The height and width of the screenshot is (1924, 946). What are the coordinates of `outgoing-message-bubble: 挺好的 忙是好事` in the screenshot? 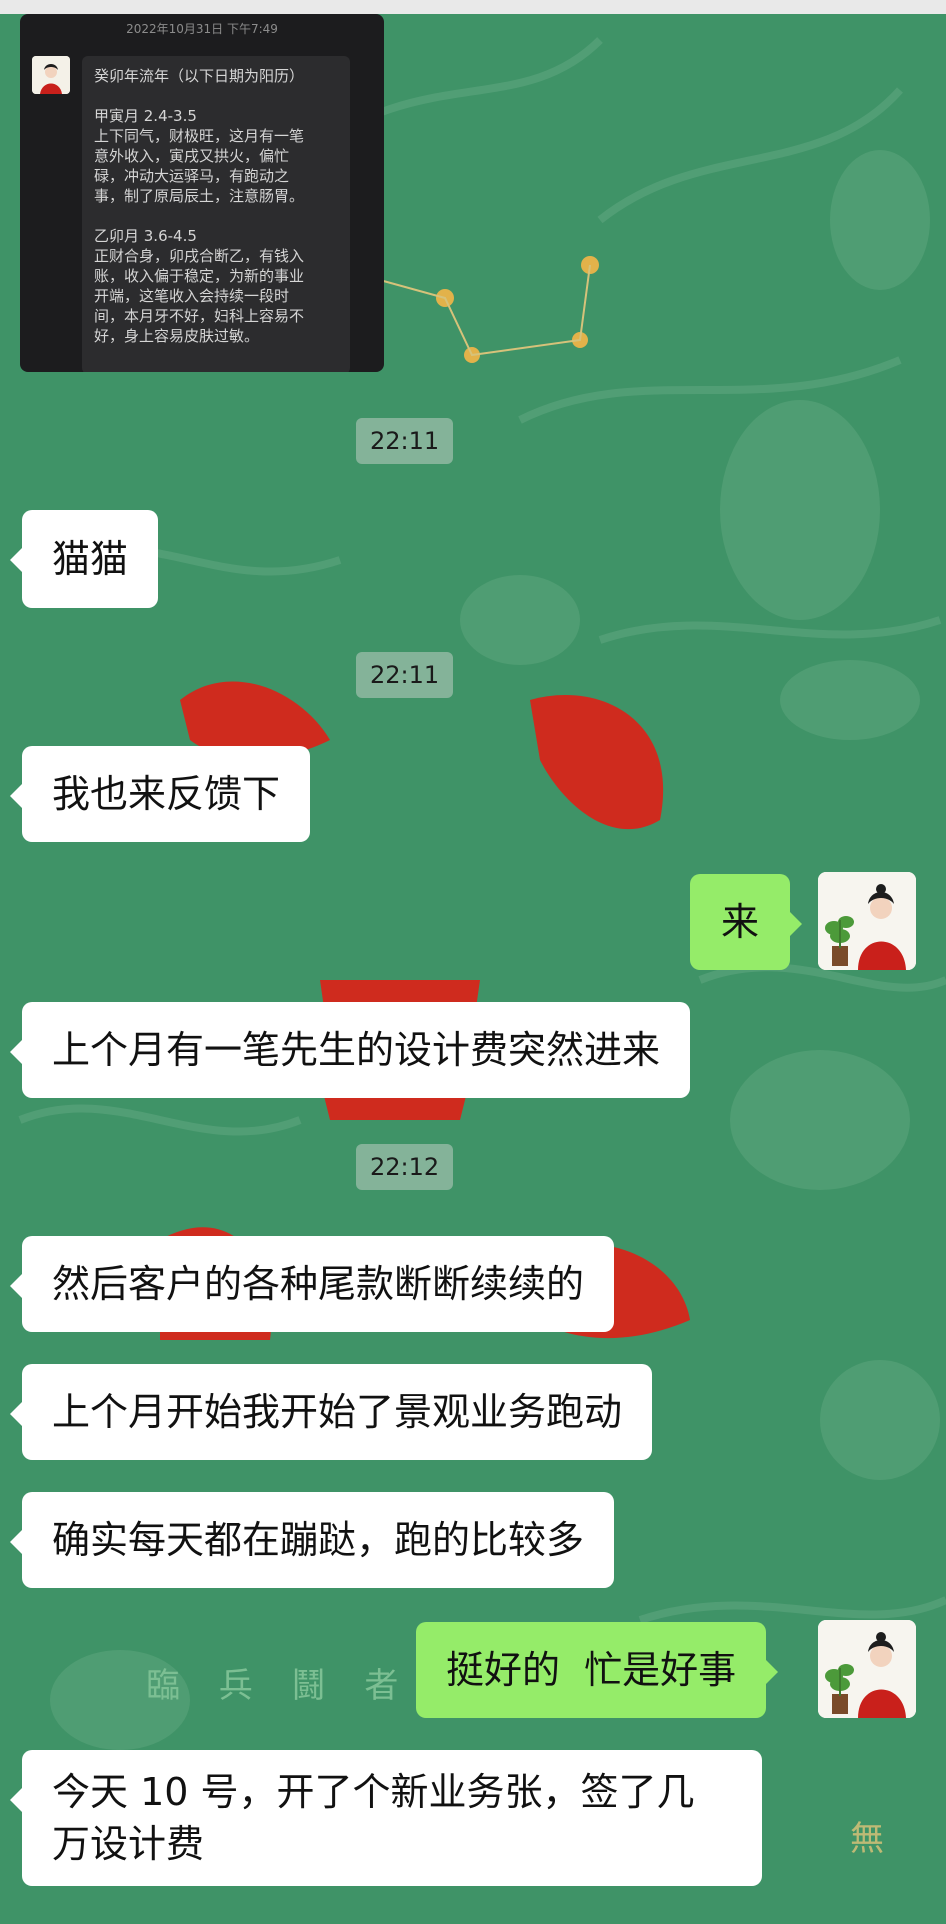 It's located at (597, 1670).